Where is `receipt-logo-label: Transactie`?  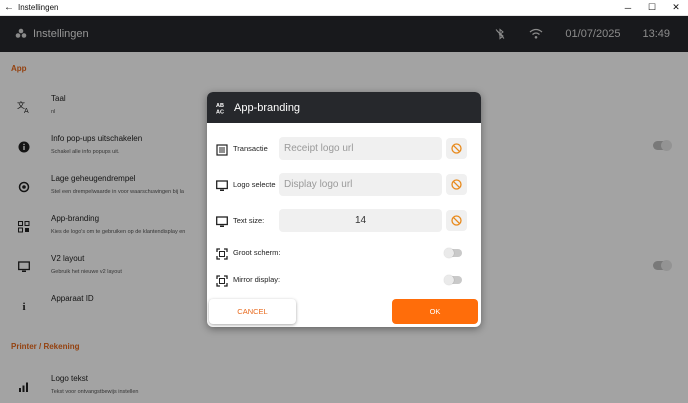 receipt-logo-label: Transactie is located at coordinates (250, 148).